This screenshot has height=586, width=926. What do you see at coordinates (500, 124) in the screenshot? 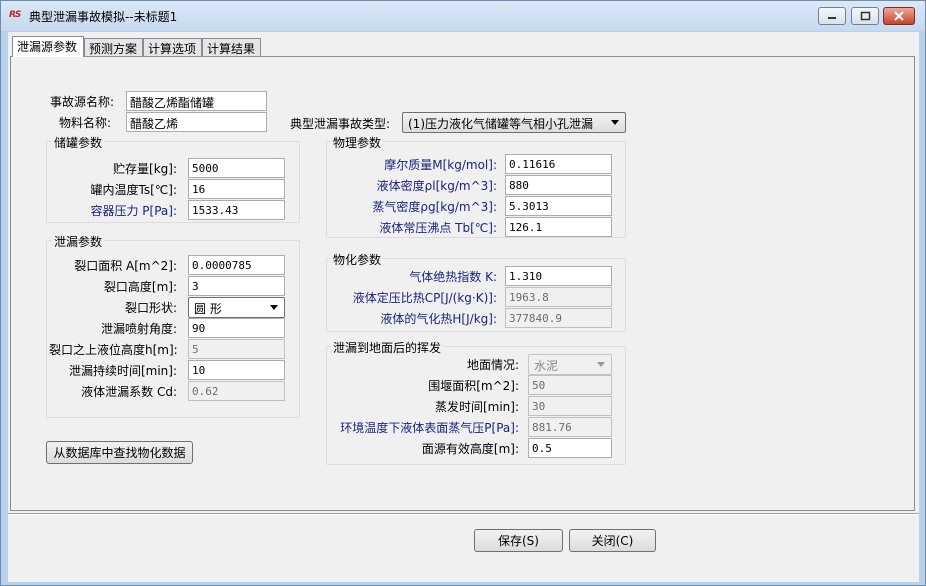
I see `leak-type-value: (1)压力液化气储罐等气相小孔泄漏` at bounding box center [500, 124].